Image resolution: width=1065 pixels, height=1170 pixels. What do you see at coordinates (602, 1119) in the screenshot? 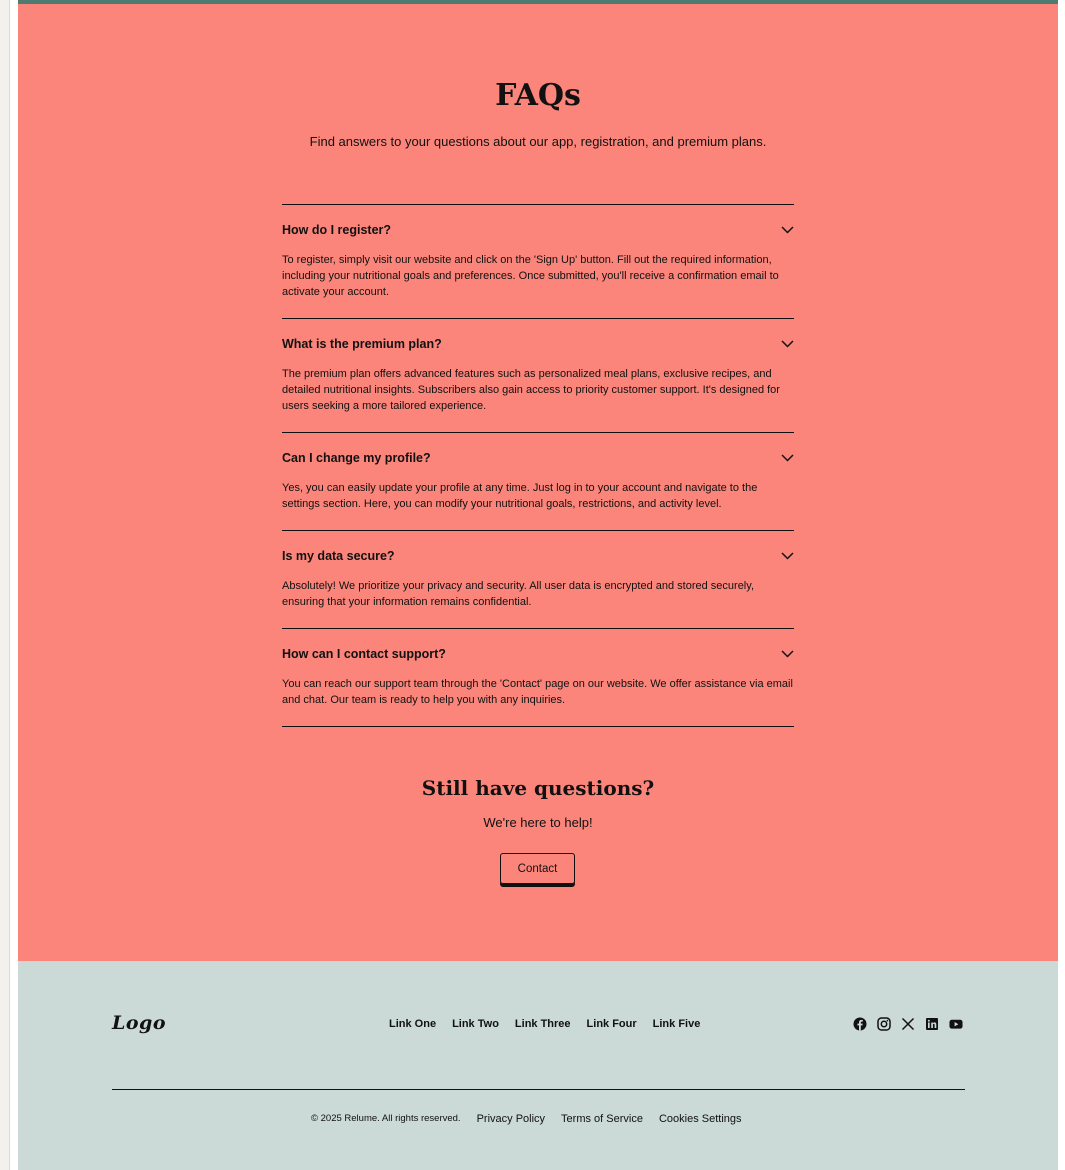
I see `terms-of-service-link: Terms of Service` at bounding box center [602, 1119].